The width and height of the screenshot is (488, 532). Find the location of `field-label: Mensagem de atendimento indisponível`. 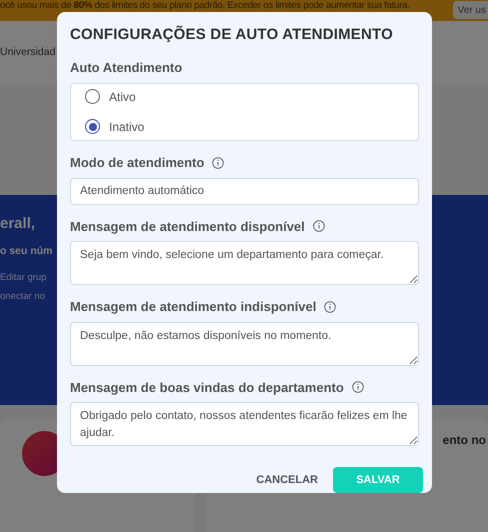

field-label: Mensagem de atendimento indisponível is located at coordinates (193, 307).